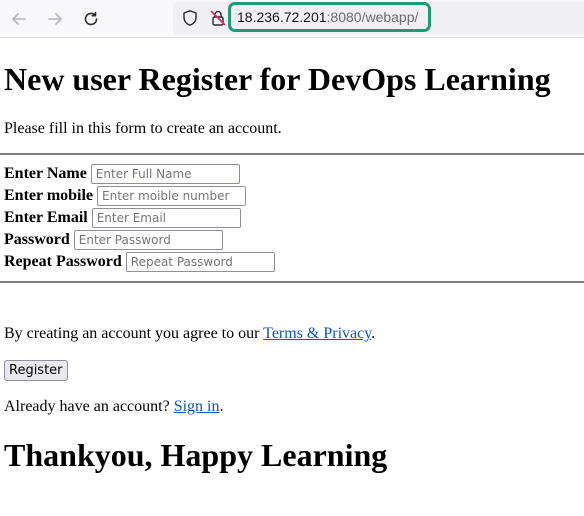 This screenshot has width=584, height=516. I want to click on terms-privacy-link: Terms & Privacy, so click(317, 333).